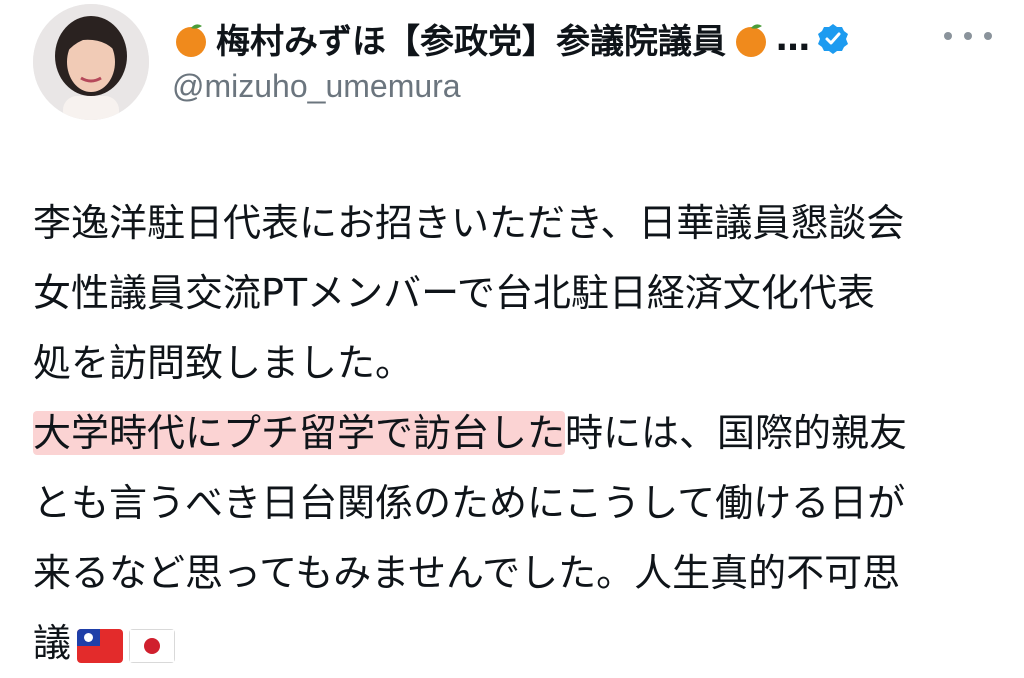  I want to click on avatar-image, so click(91, 62).